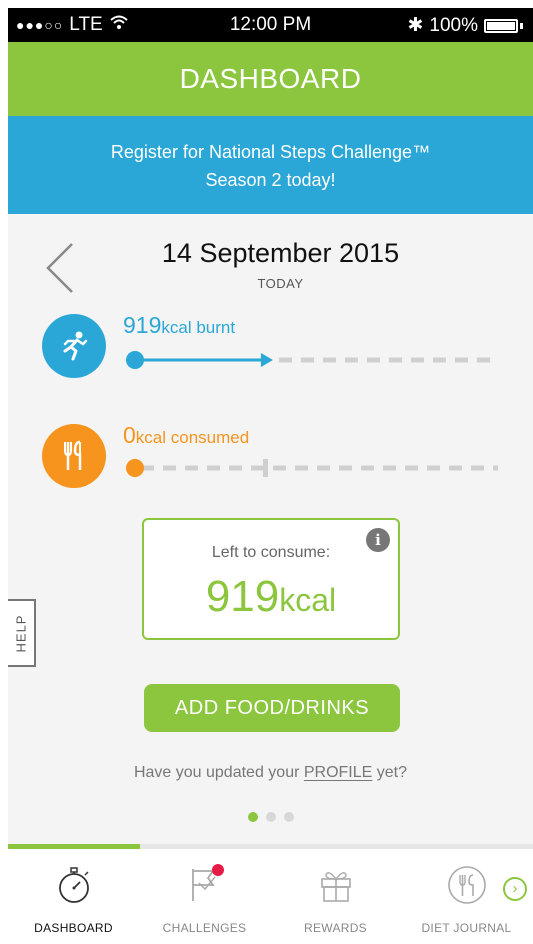 The image size is (533, 944). Describe the element at coordinates (270, 79) in the screenshot. I see `page-title: DASHBOARD` at that location.